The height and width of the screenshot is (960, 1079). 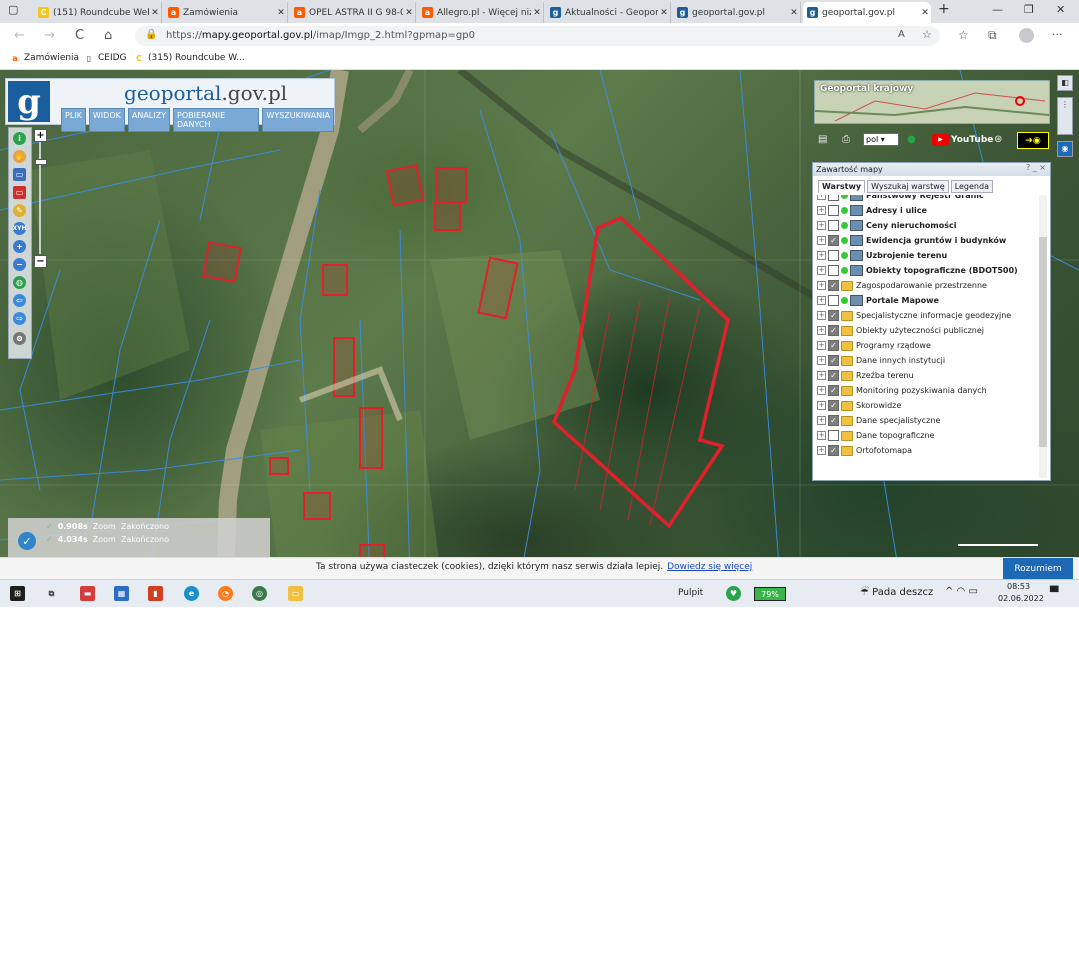 What do you see at coordinates (859, 405) in the screenshot?
I see `layer-row: + ✓ Skorowidze` at bounding box center [859, 405].